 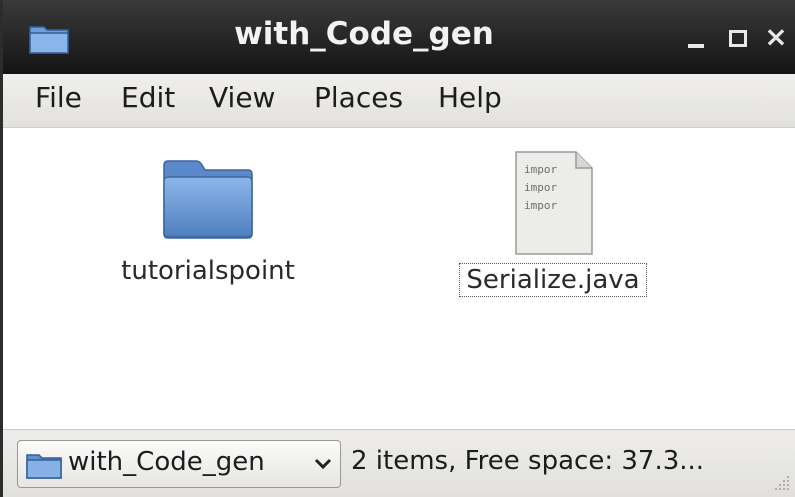 I want to click on file-name: Serialize.java, so click(x=553, y=280).